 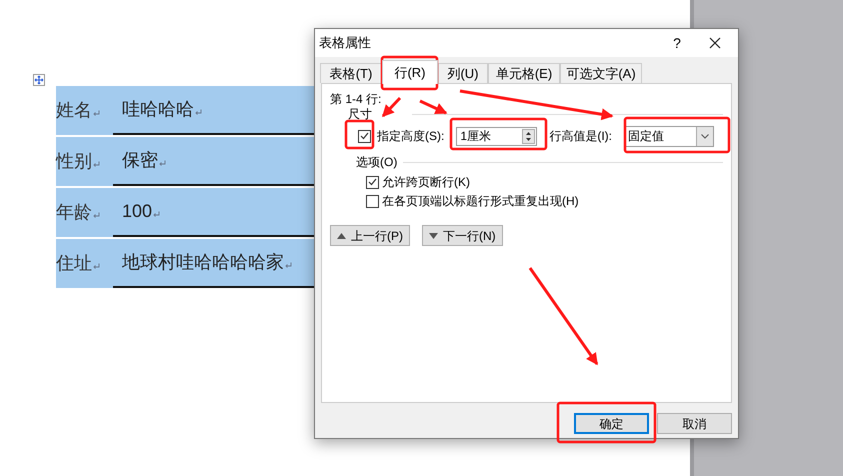 What do you see at coordinates (601, 73) in the screenshot?
I see `tab: 可选文字(A)` at bounding box center [601, 73].